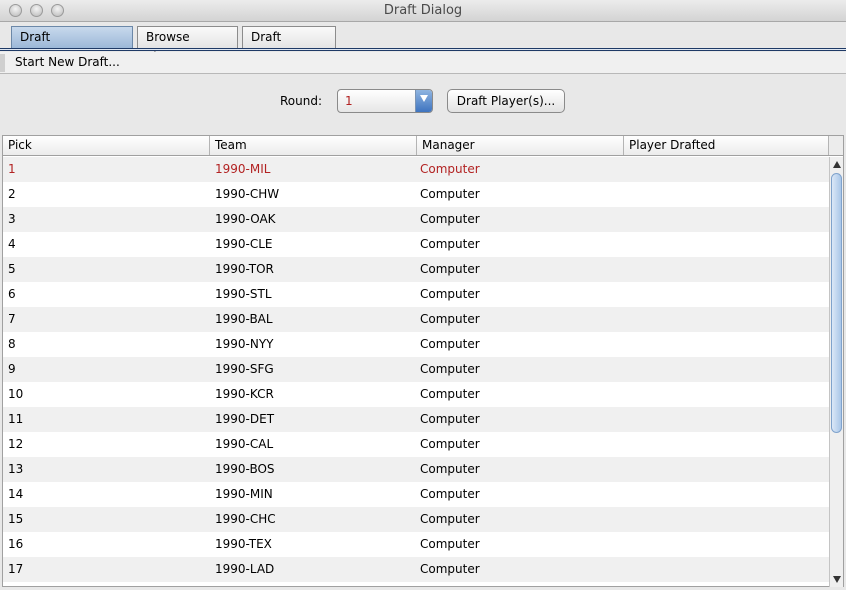 This screenshot has height=590, width=846. I want to click on cell-team: 1990-NYY, so click(244, 344).